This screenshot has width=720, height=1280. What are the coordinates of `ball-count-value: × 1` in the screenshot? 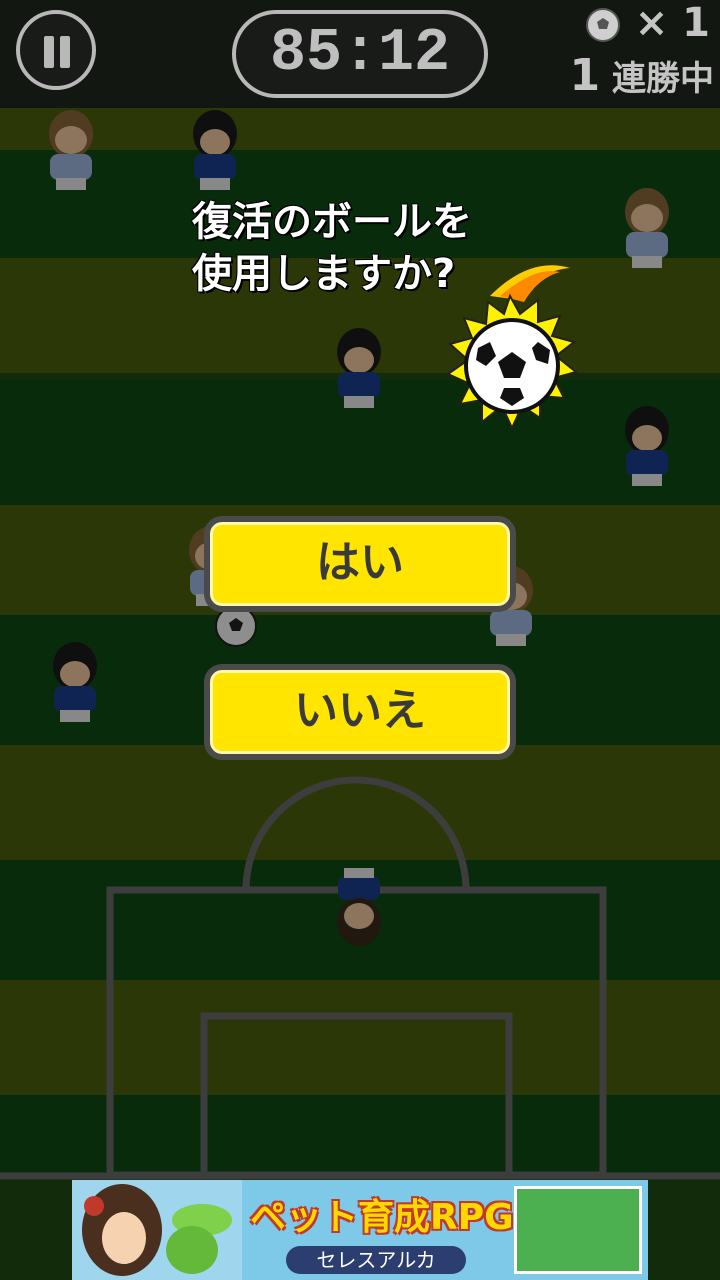 It's located at (672, 23).